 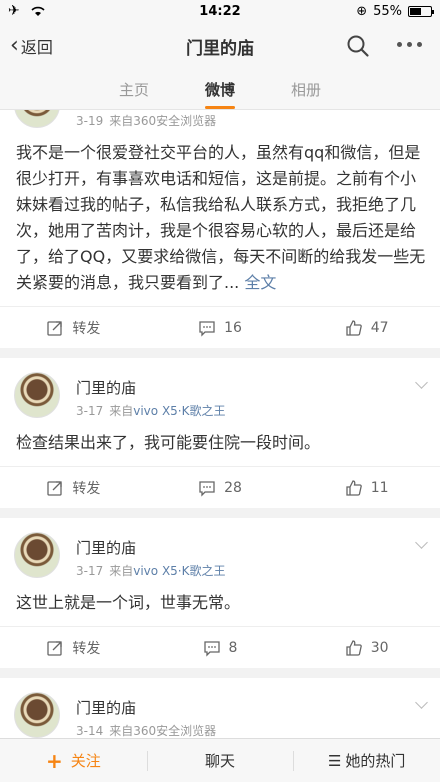 I want to click on lock-rotation-icon: ⊕, so click(x=362, y=11).